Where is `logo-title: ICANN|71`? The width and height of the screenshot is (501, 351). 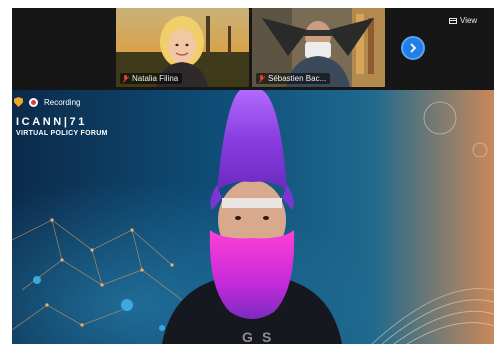
logo-title: ICANN|71 is located at coordinates (51, 122).